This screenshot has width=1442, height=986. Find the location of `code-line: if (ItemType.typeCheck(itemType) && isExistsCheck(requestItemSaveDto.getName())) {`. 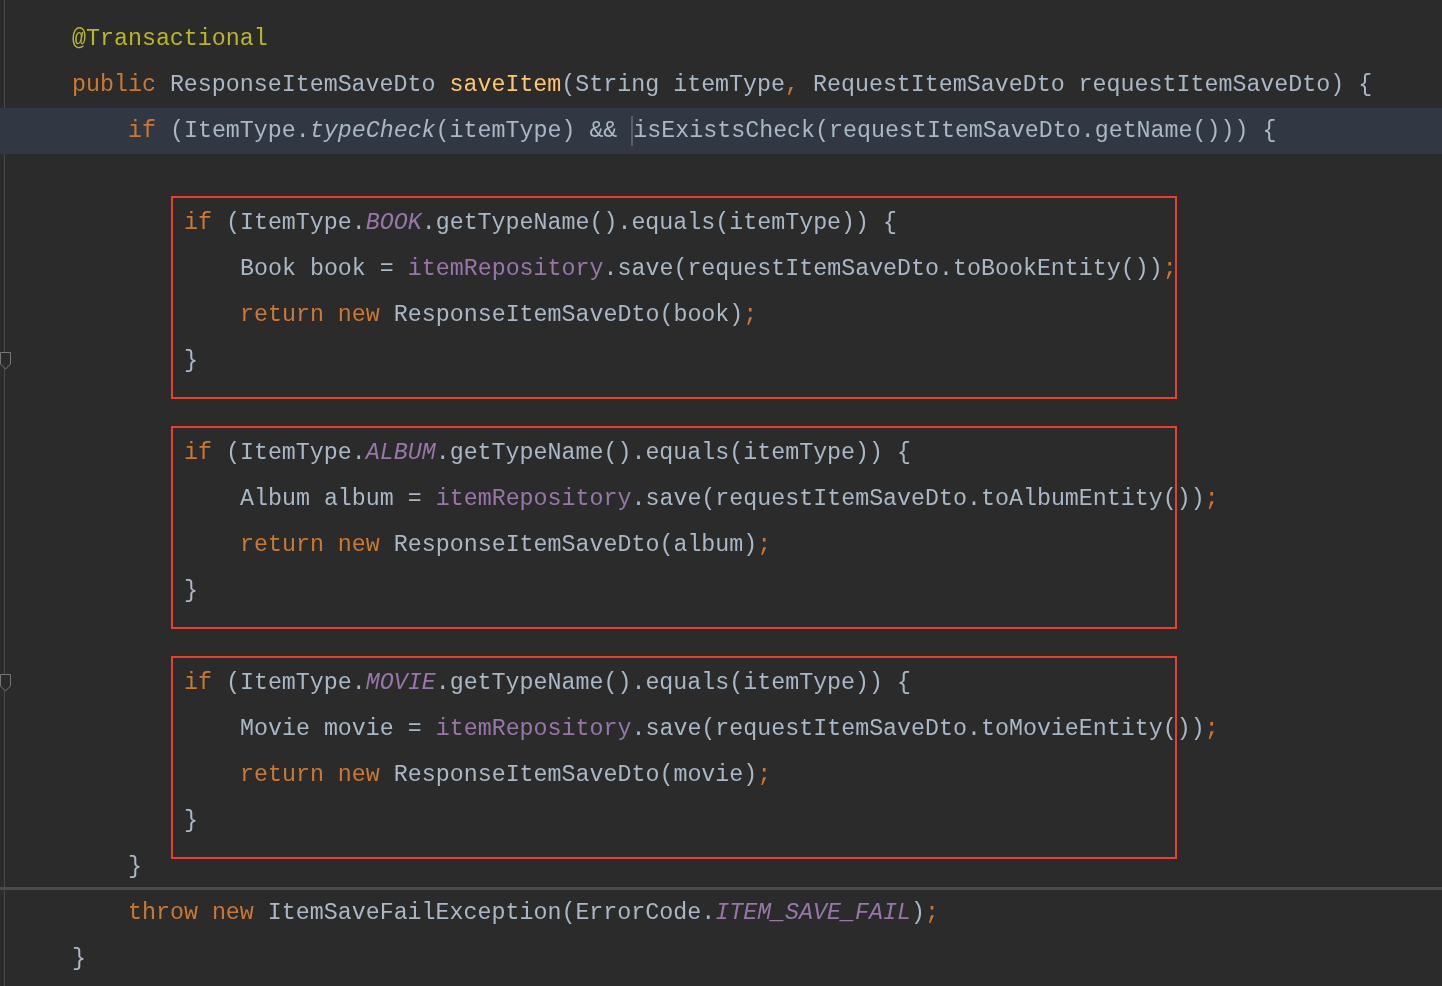

code-line: if (ItemType.typeCheck(itemType) && isExistsCheck(requestItemSaveDto.getName())) { is located at coordinates (702, 131).